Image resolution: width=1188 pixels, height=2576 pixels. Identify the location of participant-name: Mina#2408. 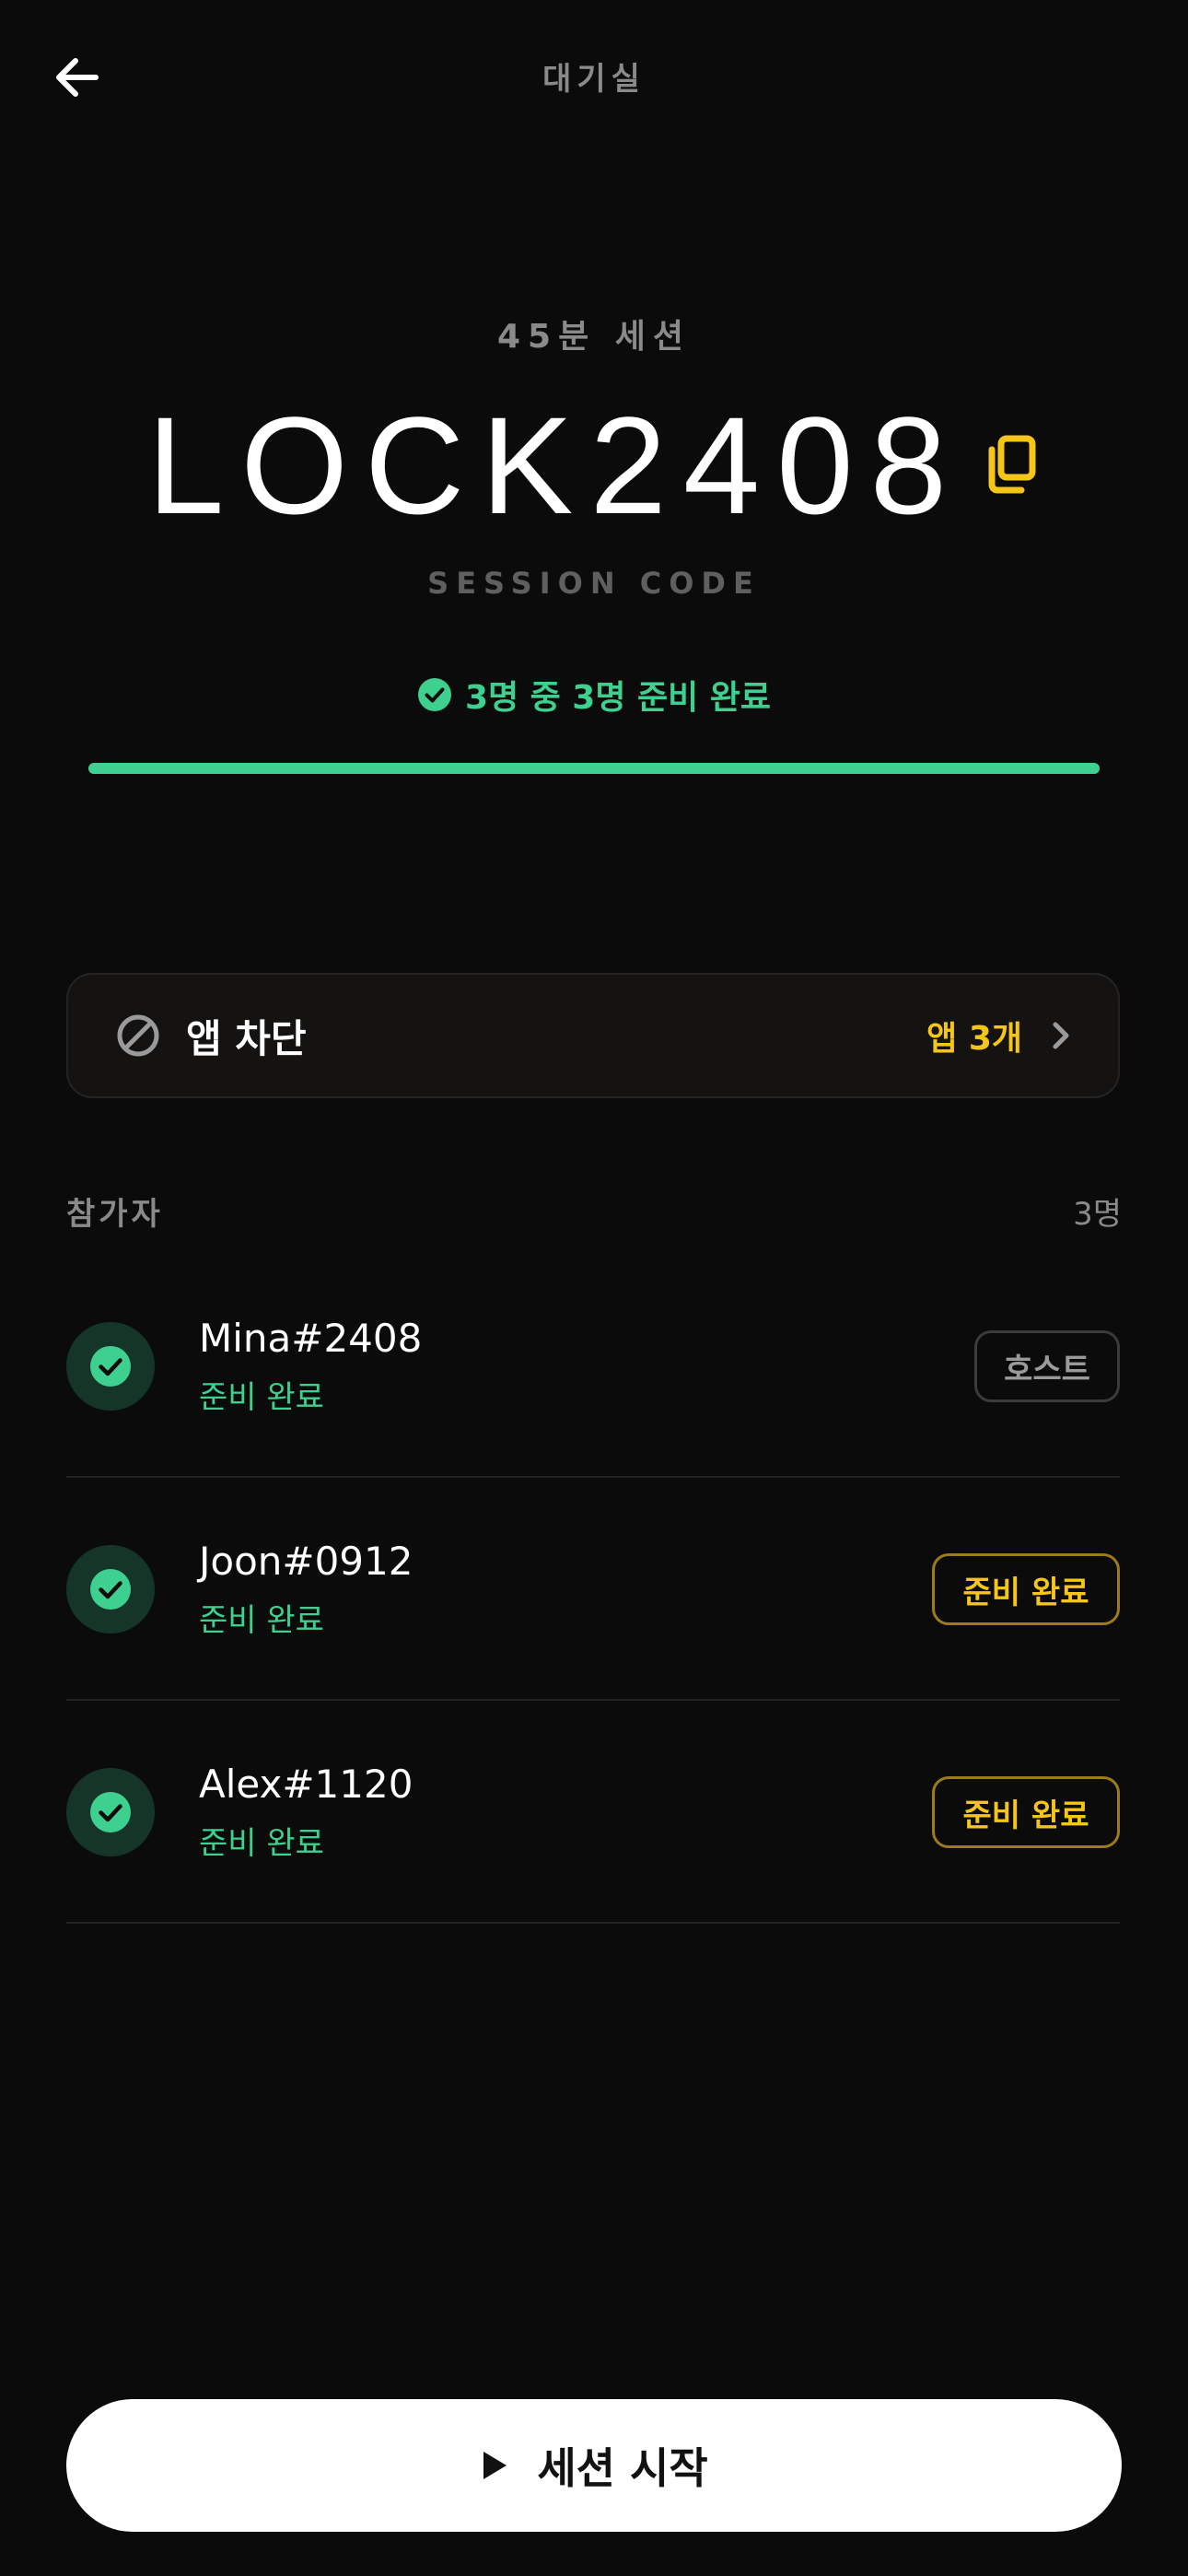
(311, 1339).